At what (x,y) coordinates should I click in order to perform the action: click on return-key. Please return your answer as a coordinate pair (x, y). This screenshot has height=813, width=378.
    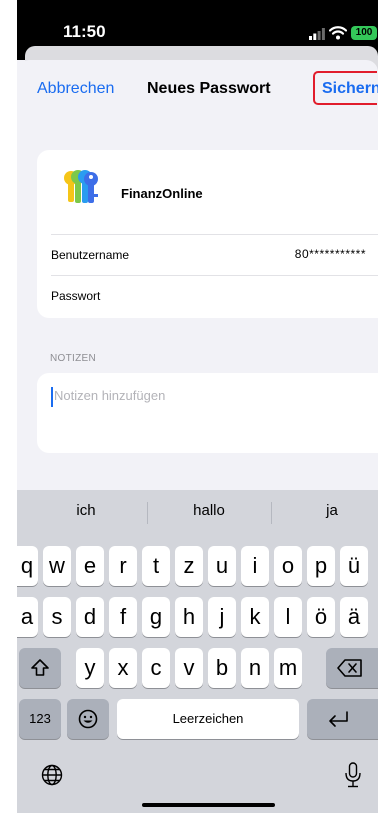
    Looking at the image, I should click on (342, 719).